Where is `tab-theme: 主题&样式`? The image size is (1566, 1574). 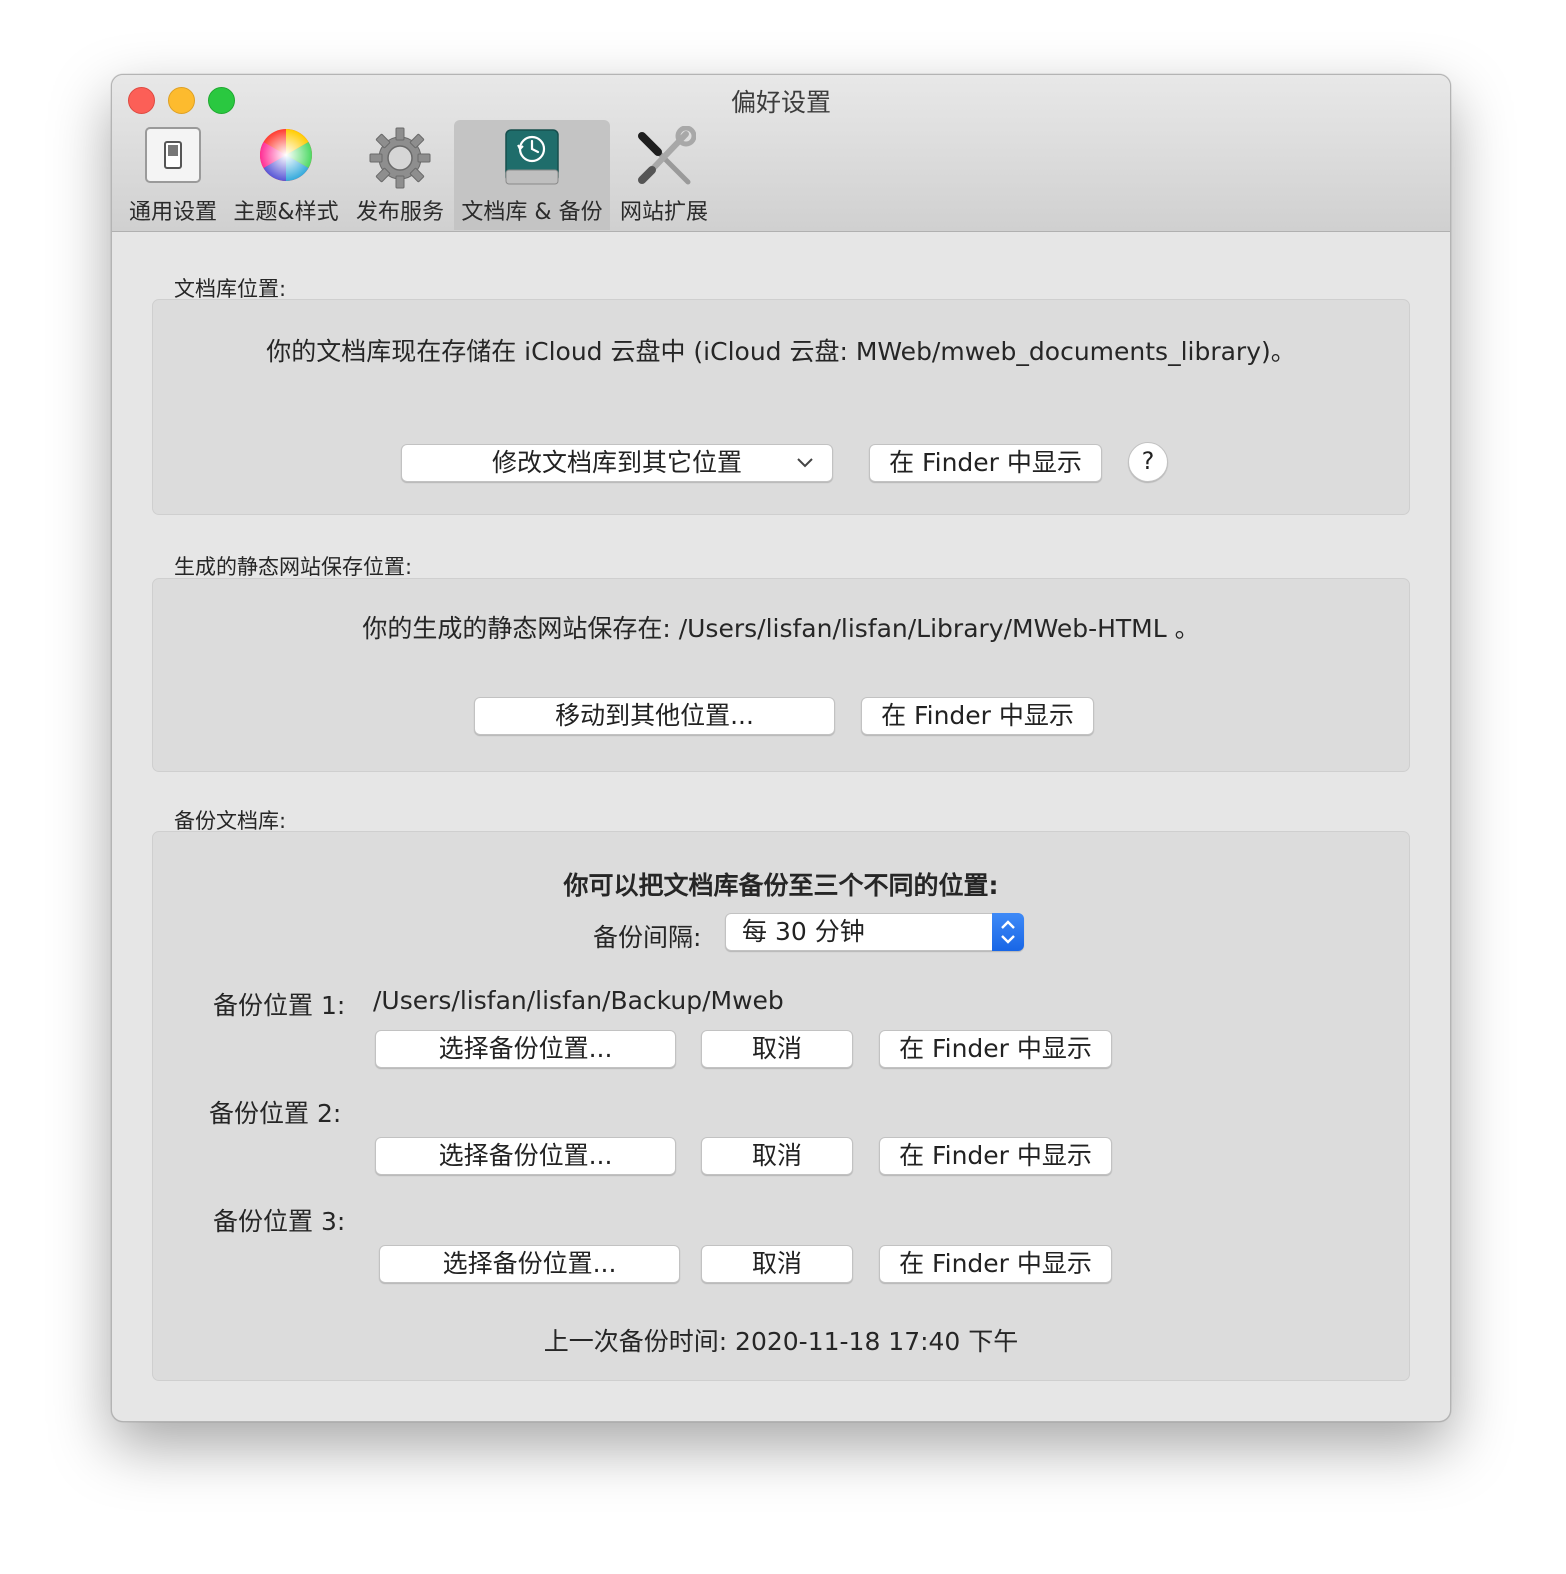 tab-theme: 主题&样式 is located at coordinates (286, 175).